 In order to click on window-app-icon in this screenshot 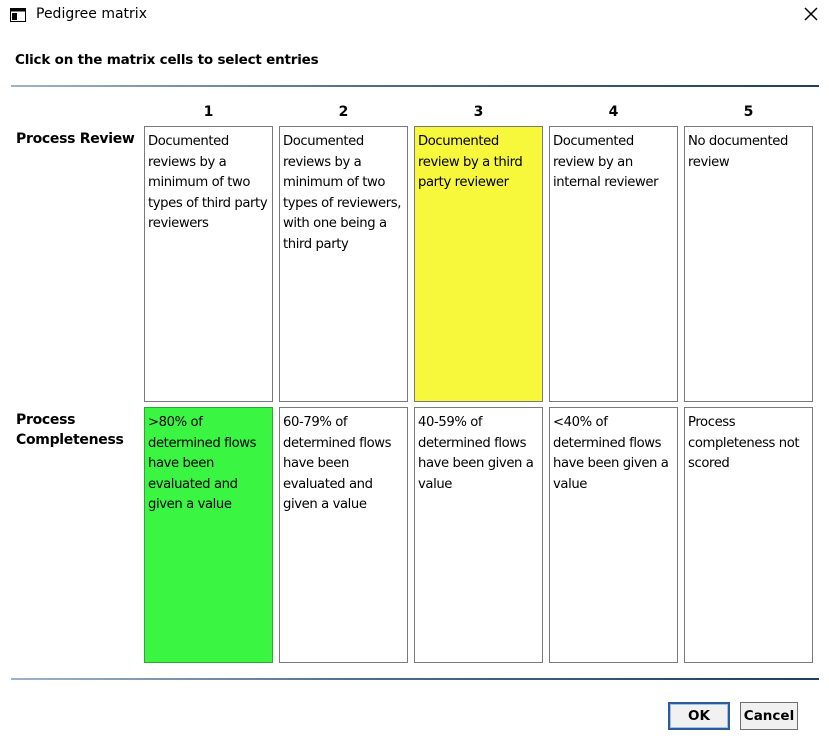, I will do `click(18, 14)`.